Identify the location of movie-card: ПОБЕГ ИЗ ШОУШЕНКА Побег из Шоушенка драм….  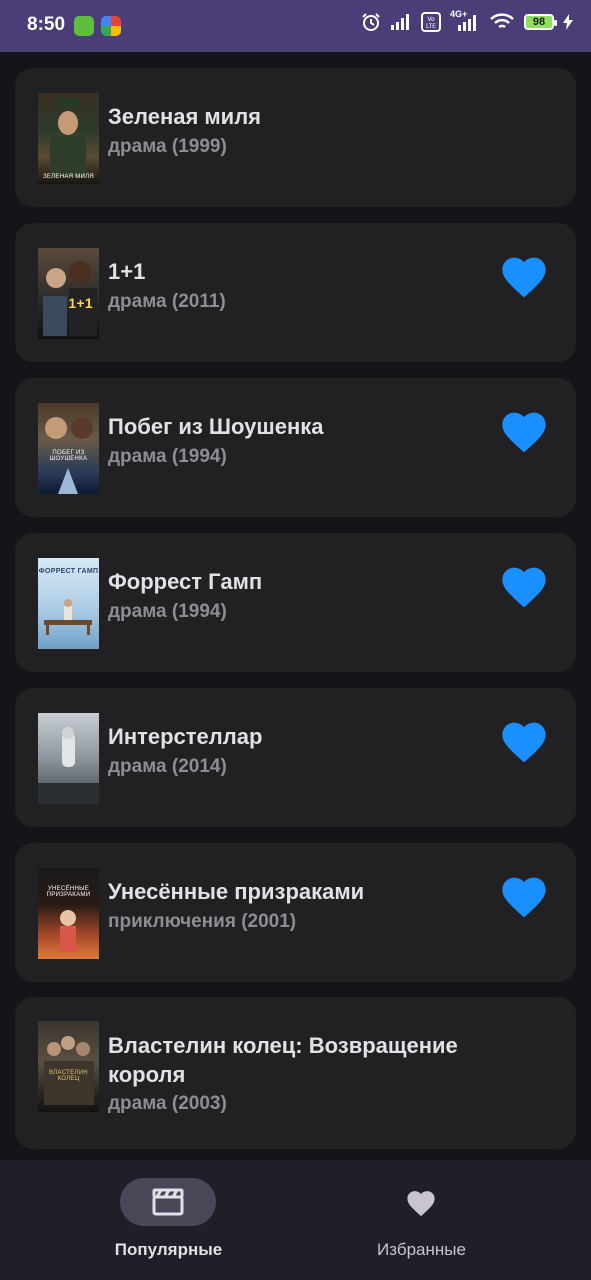
(295, 447).